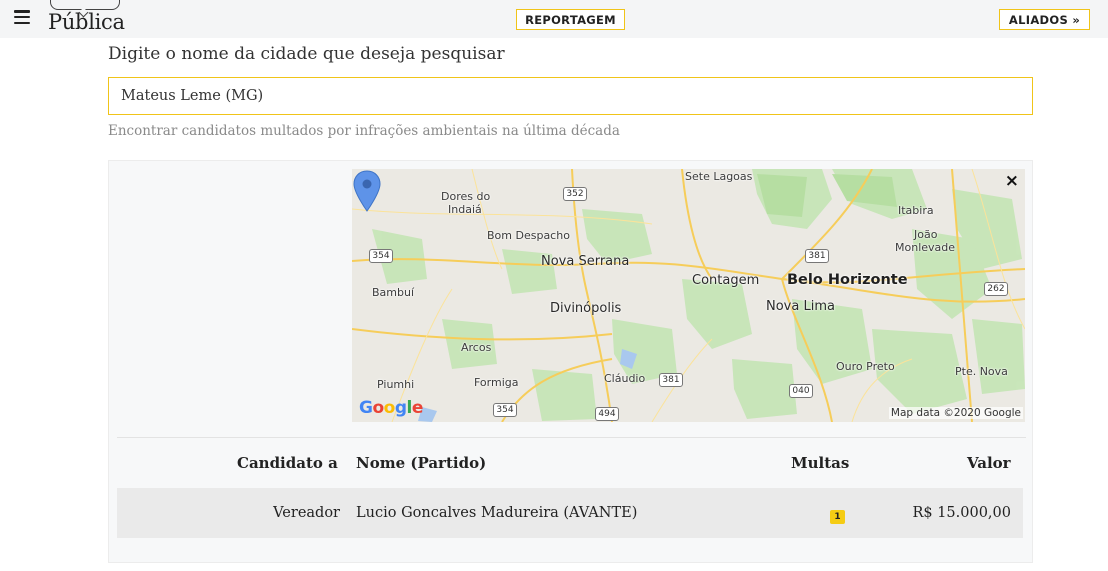 The width and height of the screenshot is (1108, 571). What do you see at coordinates (570, 19) in the screenshot?
I see `reportagem-button: REPORTAGEM` at bounding box center [570, 19].